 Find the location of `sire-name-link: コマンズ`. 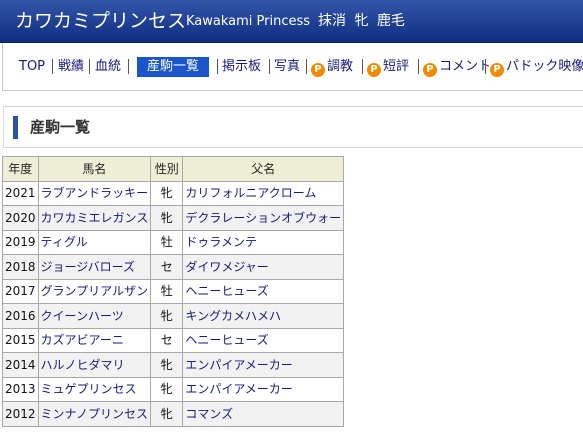

sire-name-link: コマンズ is located at coordinates (209, 414).